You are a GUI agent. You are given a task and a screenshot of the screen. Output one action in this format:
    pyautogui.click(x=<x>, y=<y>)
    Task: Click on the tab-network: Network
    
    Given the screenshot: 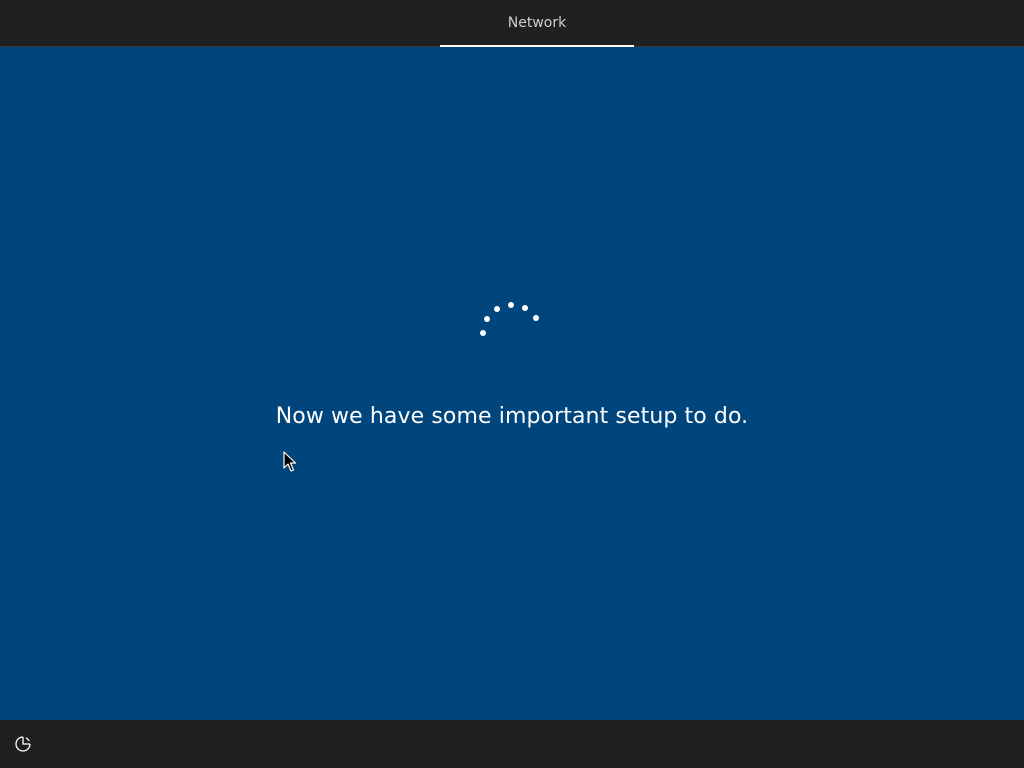 What is the action you would take?
    pyautogui.click(x=537, y=23)
    